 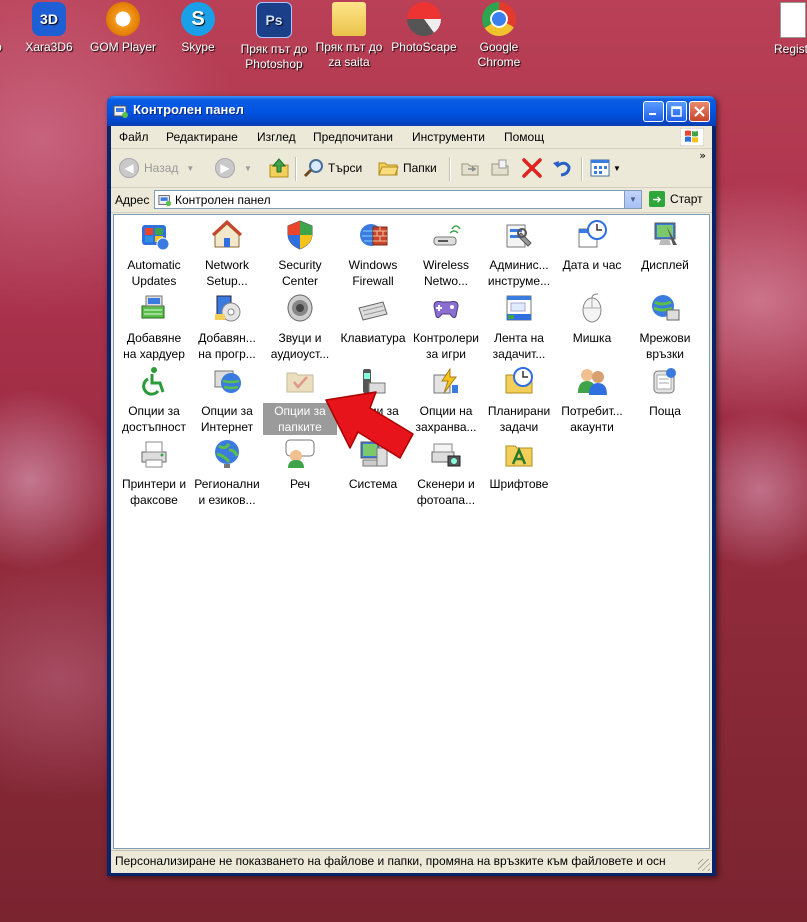 I want to click on firewall-icon, so click(x=374, y=235).